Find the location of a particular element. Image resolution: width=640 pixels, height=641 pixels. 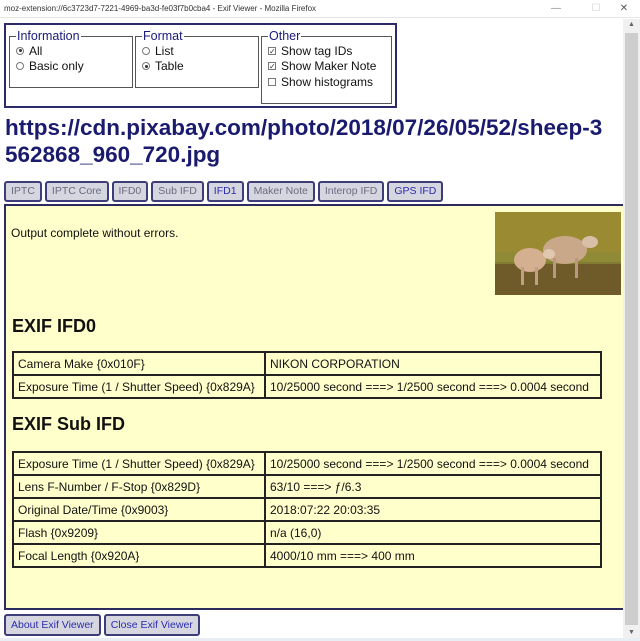

close-viewer-button: Close Exif Viewer is located at coordinates (151, 625).